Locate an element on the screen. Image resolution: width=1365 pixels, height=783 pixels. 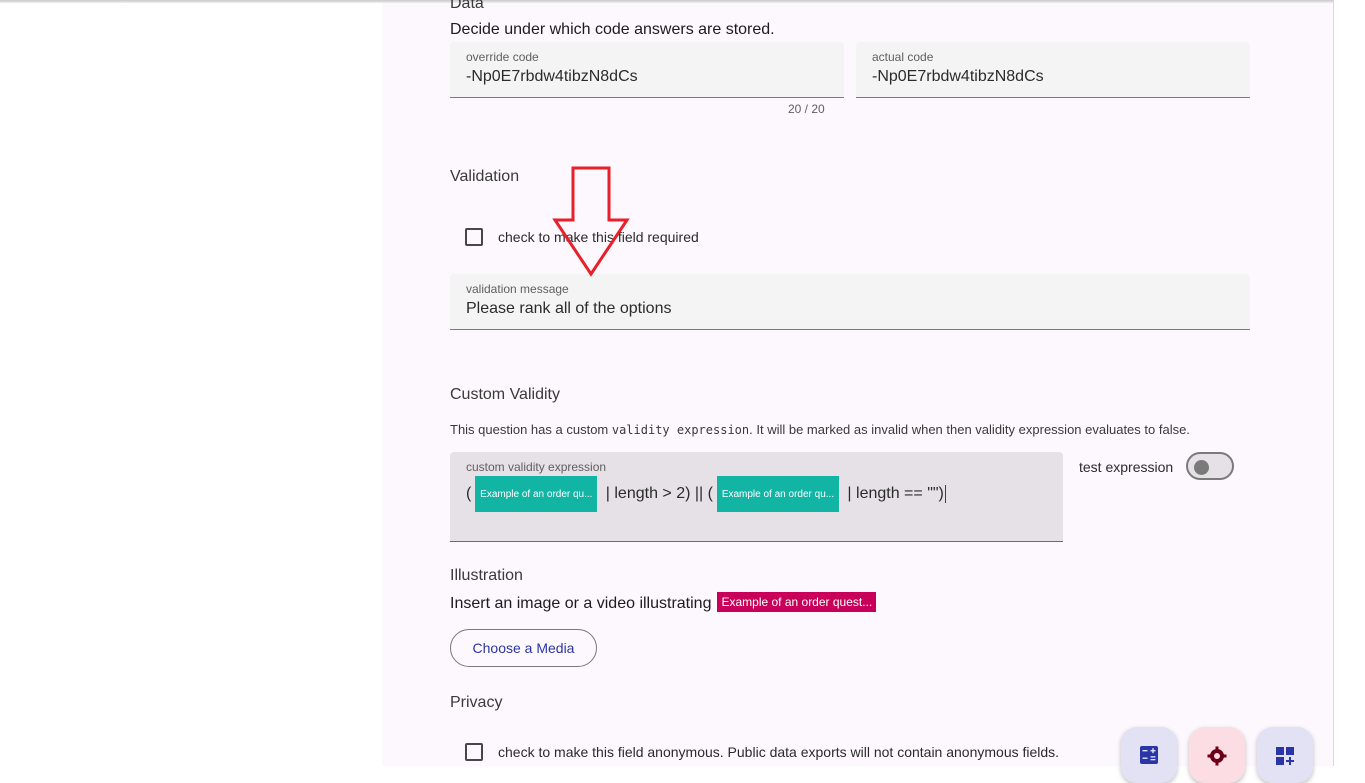
validation-message-label: validation message is located at coordinates (517, 289).